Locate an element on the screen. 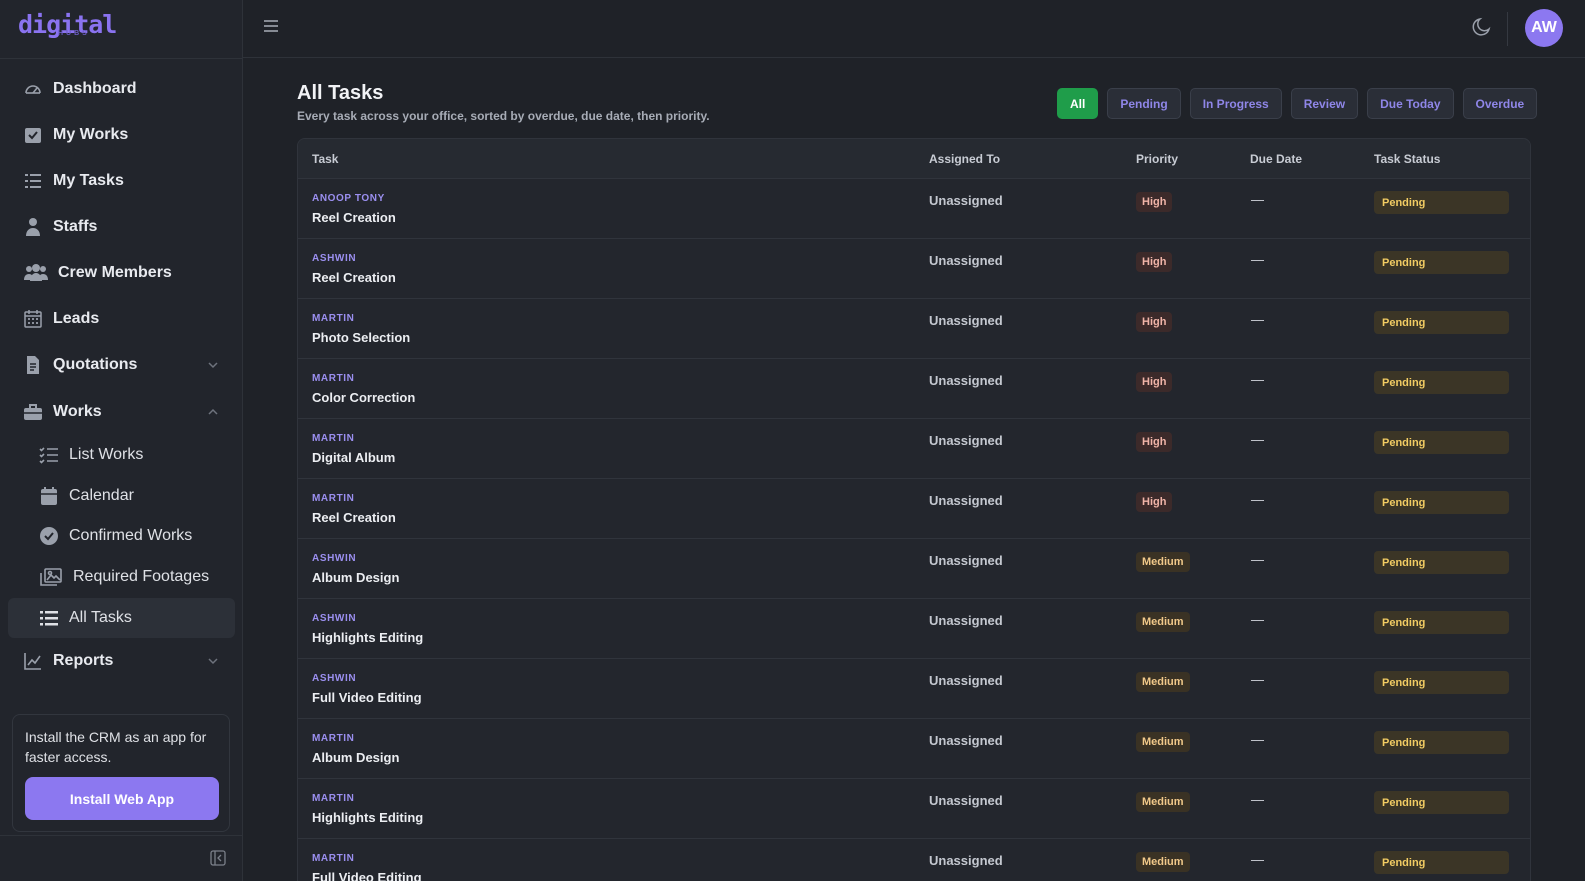  brand-logo-subtext: HUBS is located at coordinates (74, 33).